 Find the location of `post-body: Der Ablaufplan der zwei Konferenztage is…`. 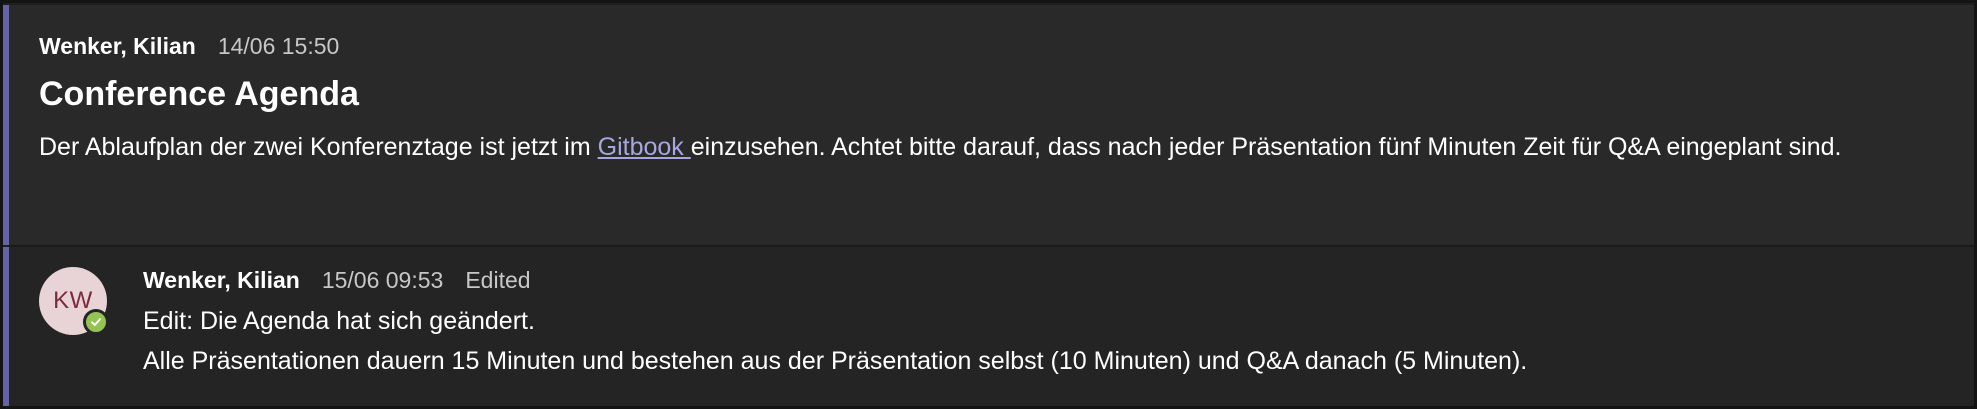

post-body: Der Ablaufplan der zwei Konferenztage is… is located at coordinates (989, 147).